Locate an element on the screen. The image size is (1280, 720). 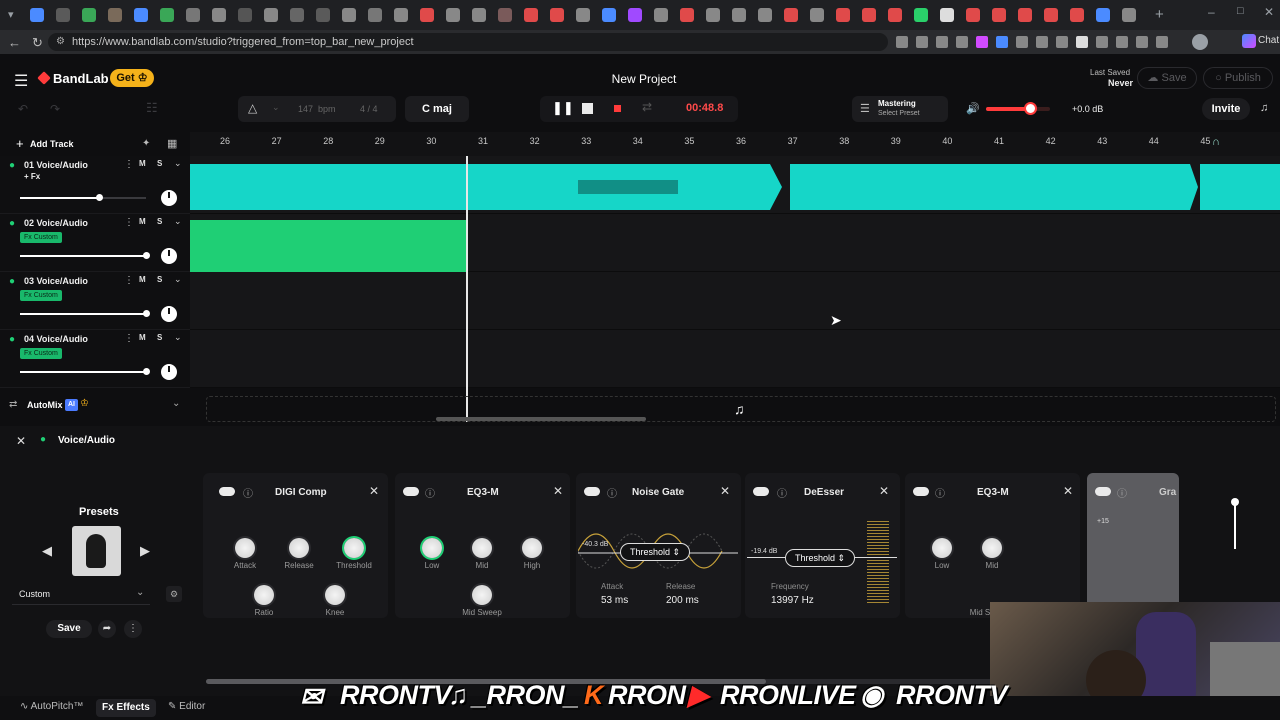
playhead-line is located at coordinates (467, 289).